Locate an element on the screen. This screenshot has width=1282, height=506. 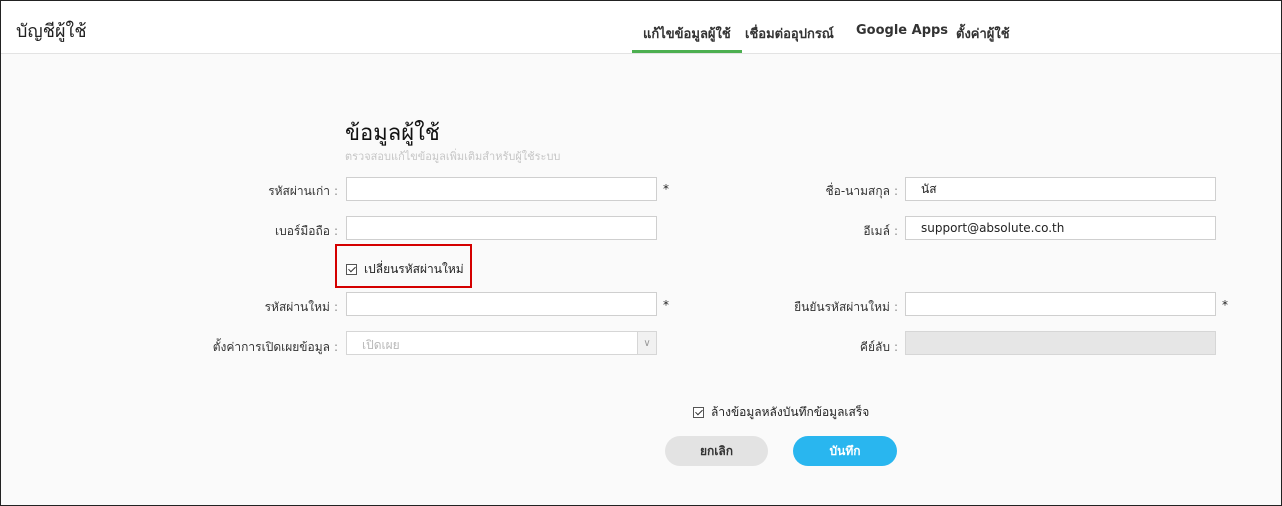
privacy-label: ตั้งค่าการเปิดเผยข้อมูล: is located at coordinates (275, 347).